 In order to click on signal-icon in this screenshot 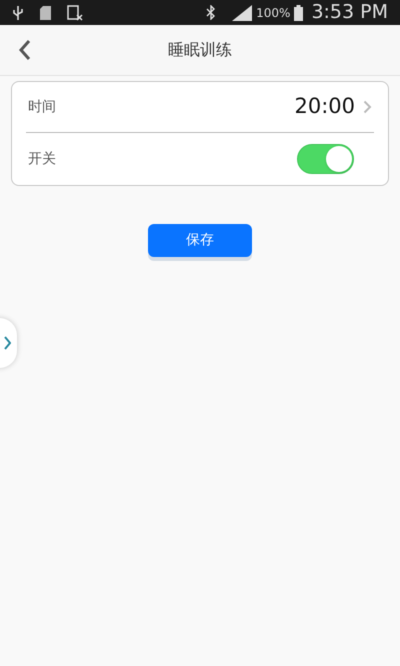, I will do `click(242, 12)`.